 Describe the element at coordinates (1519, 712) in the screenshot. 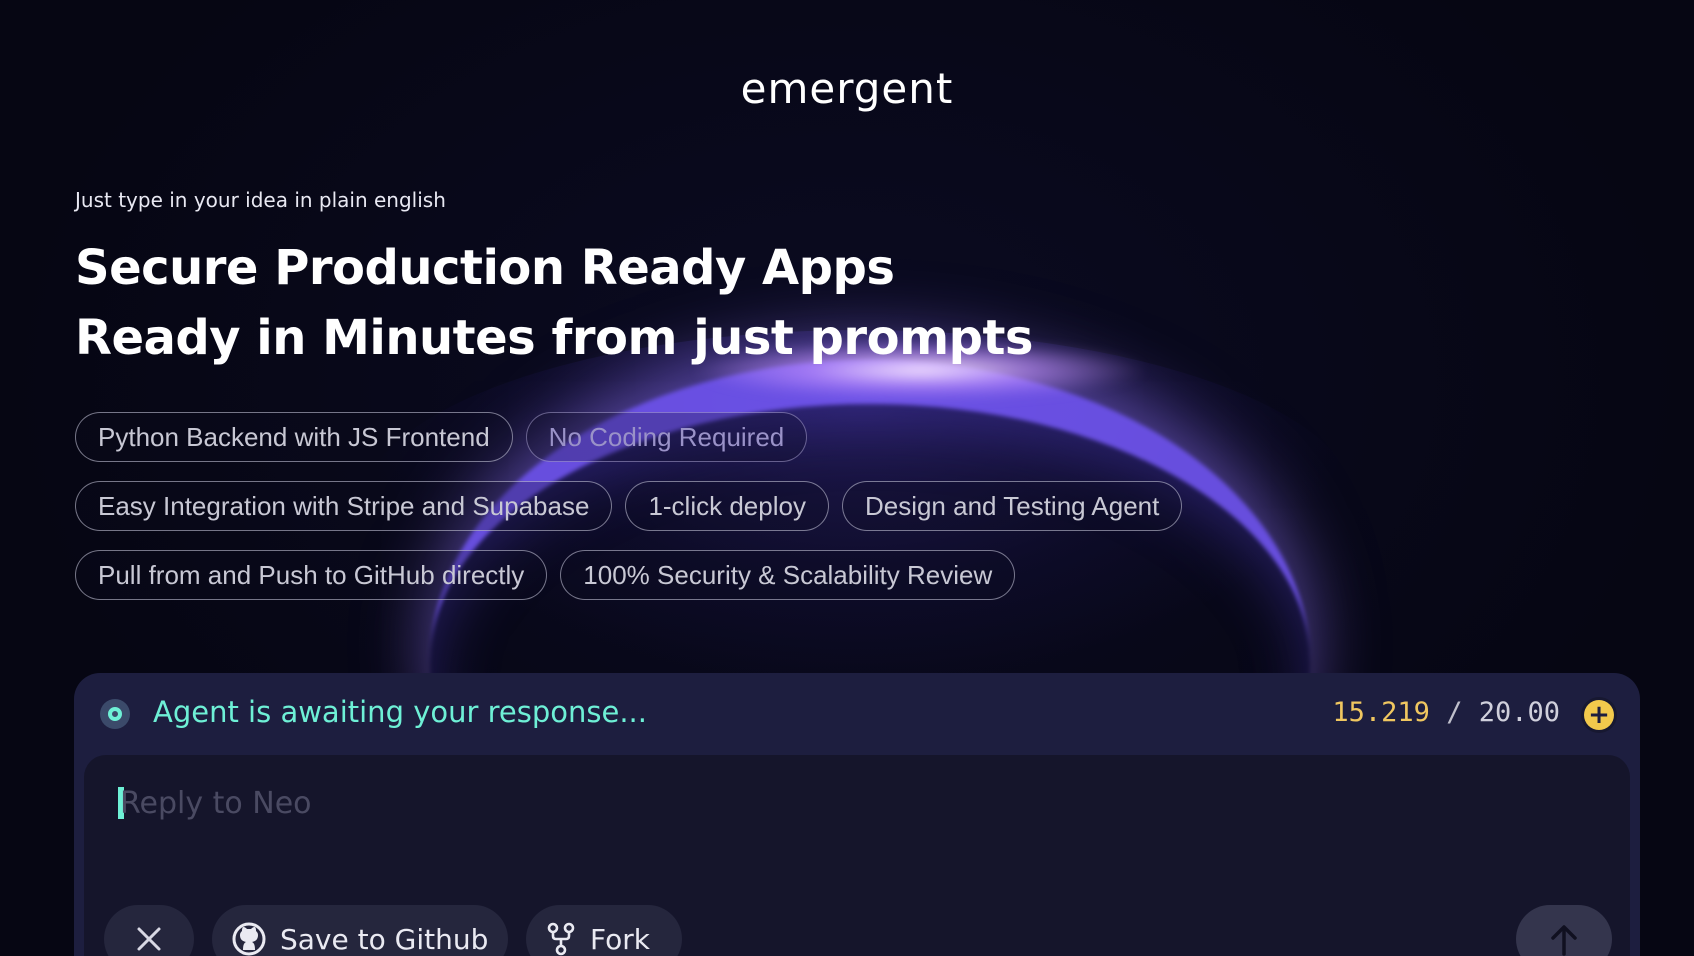

I see `credits-total: 20.00` at that location.